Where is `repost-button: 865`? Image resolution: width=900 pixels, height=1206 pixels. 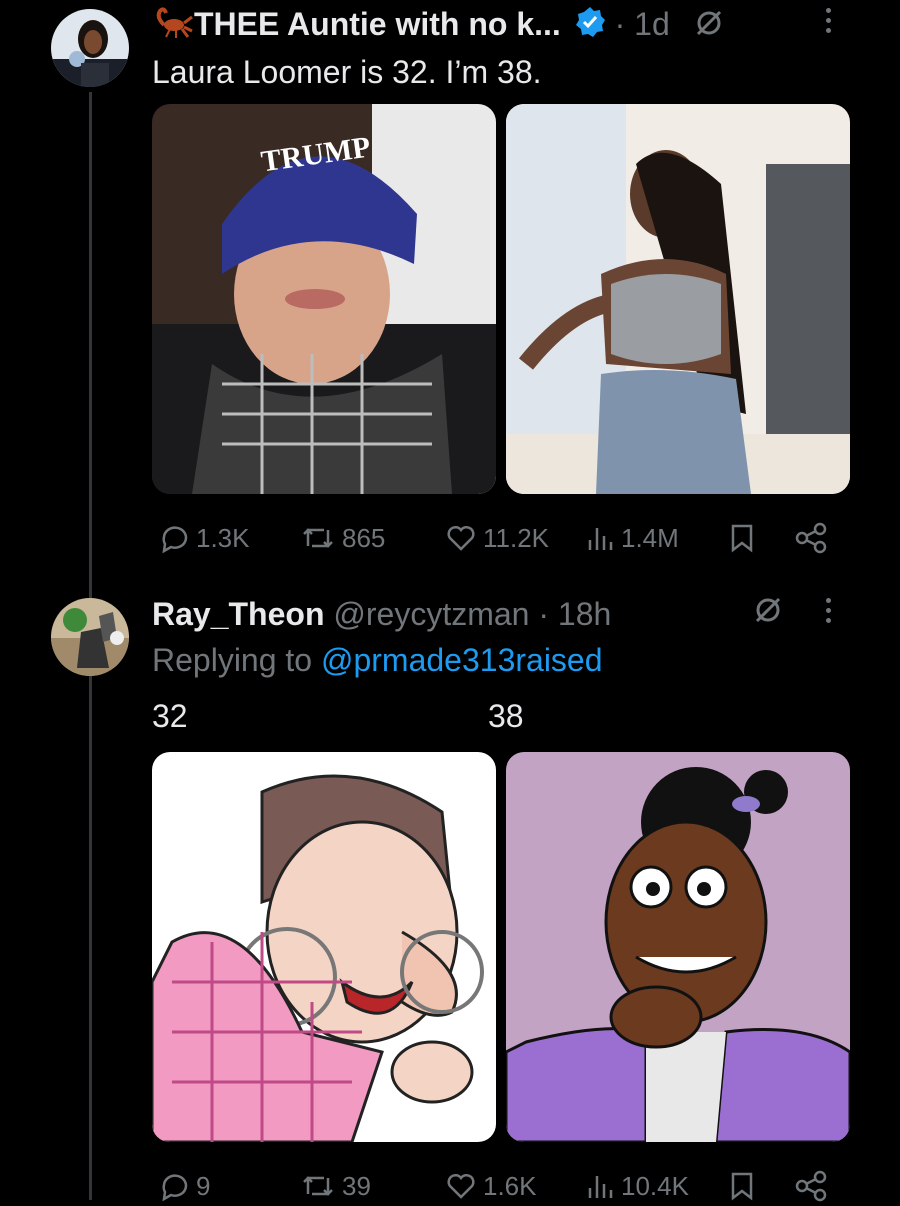 repost-button: 865 is located at coordinates (342, 538).